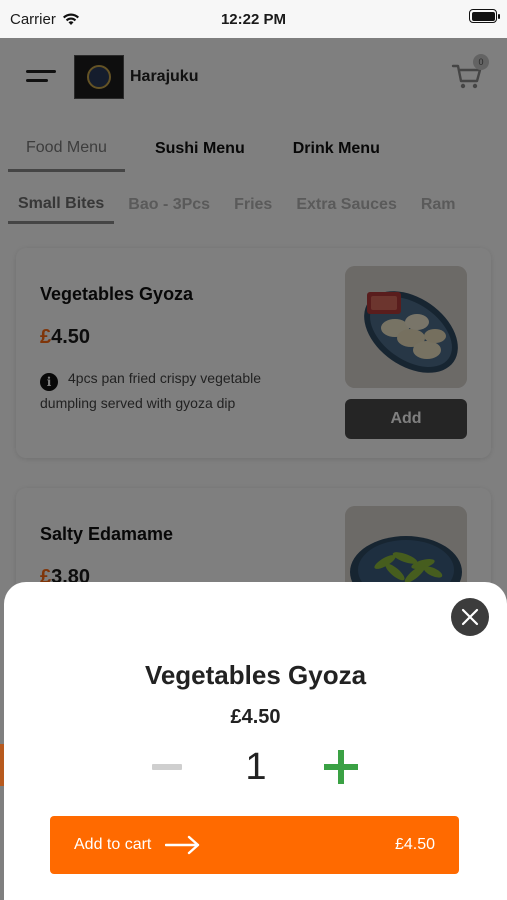  Describe the element at coordinates (70, 19) in the screenshot. I see `wifi-icon` at that location.